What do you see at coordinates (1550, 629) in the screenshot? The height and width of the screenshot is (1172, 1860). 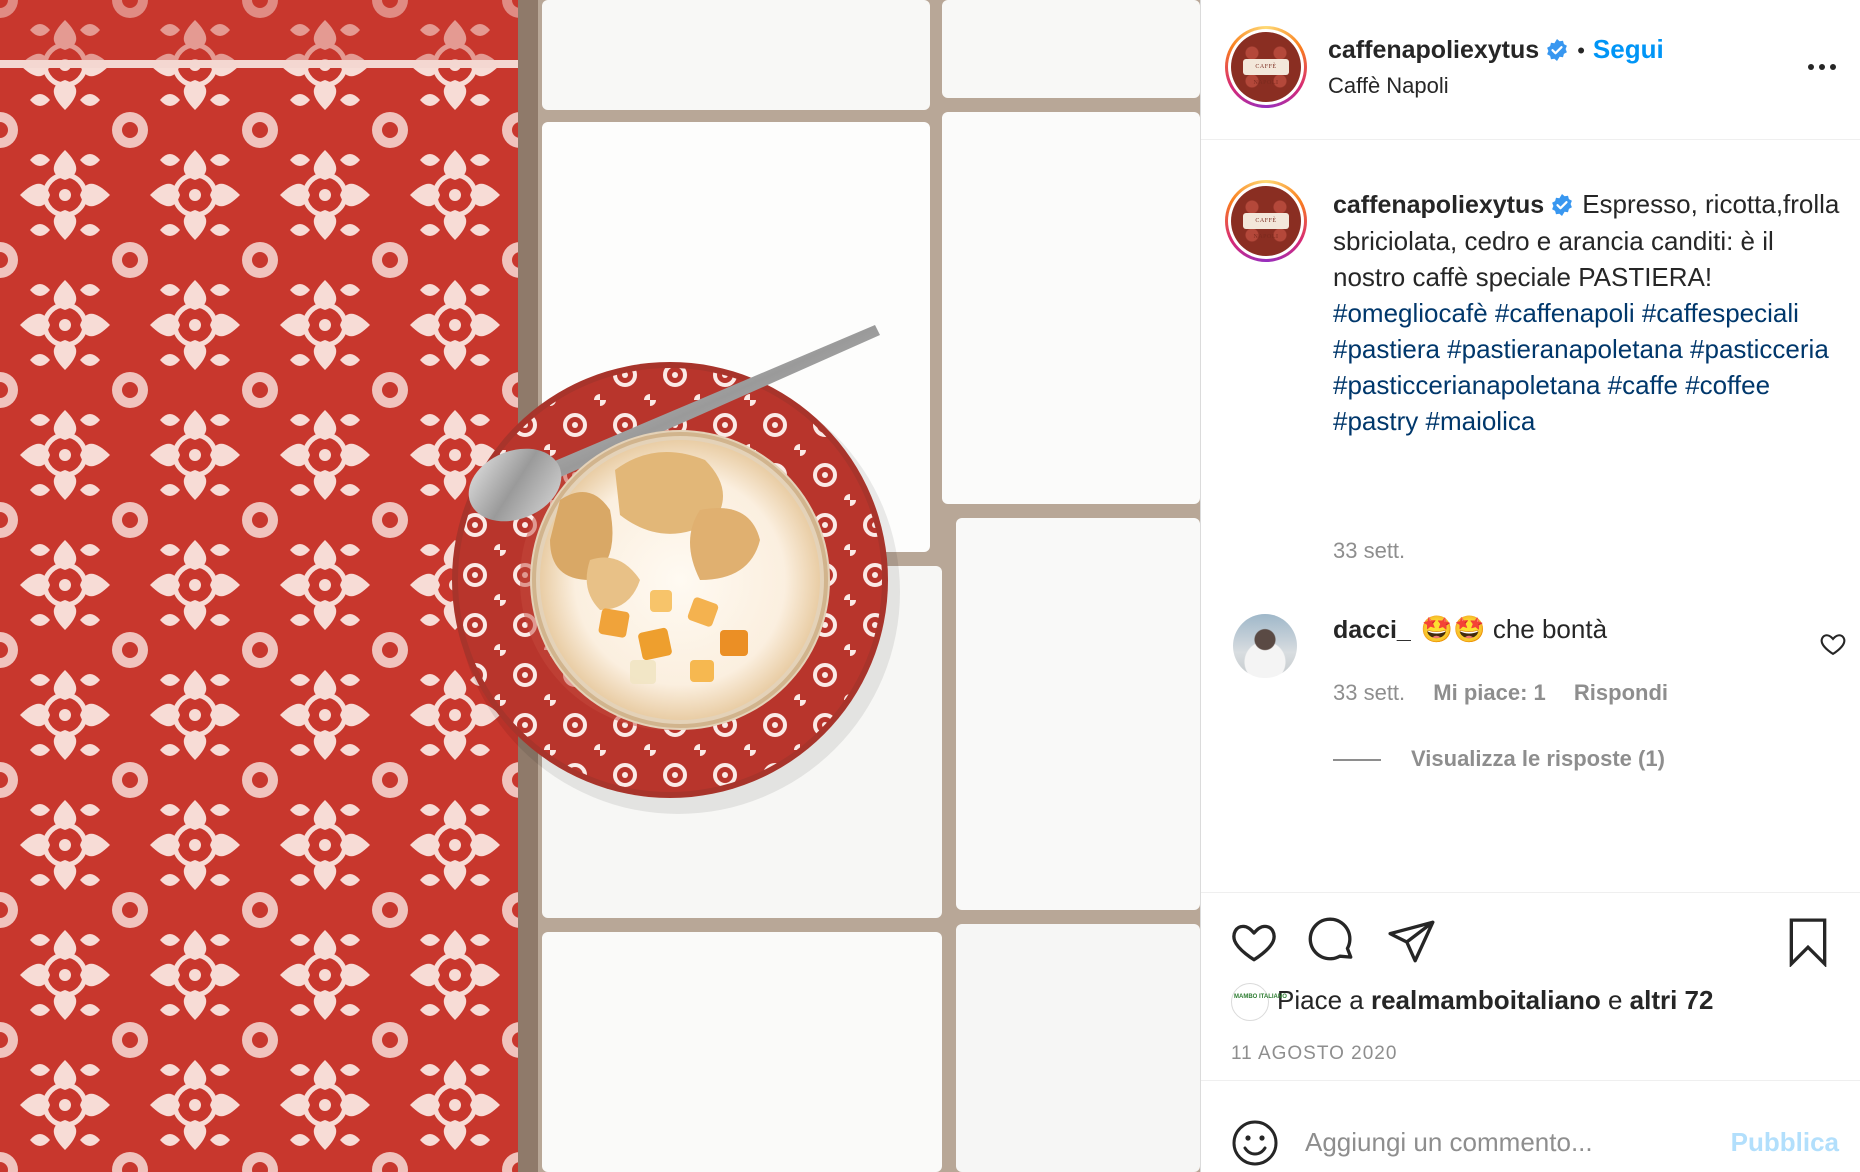 I see `comment-text: che bontà` at bounding box center [1550, 629].